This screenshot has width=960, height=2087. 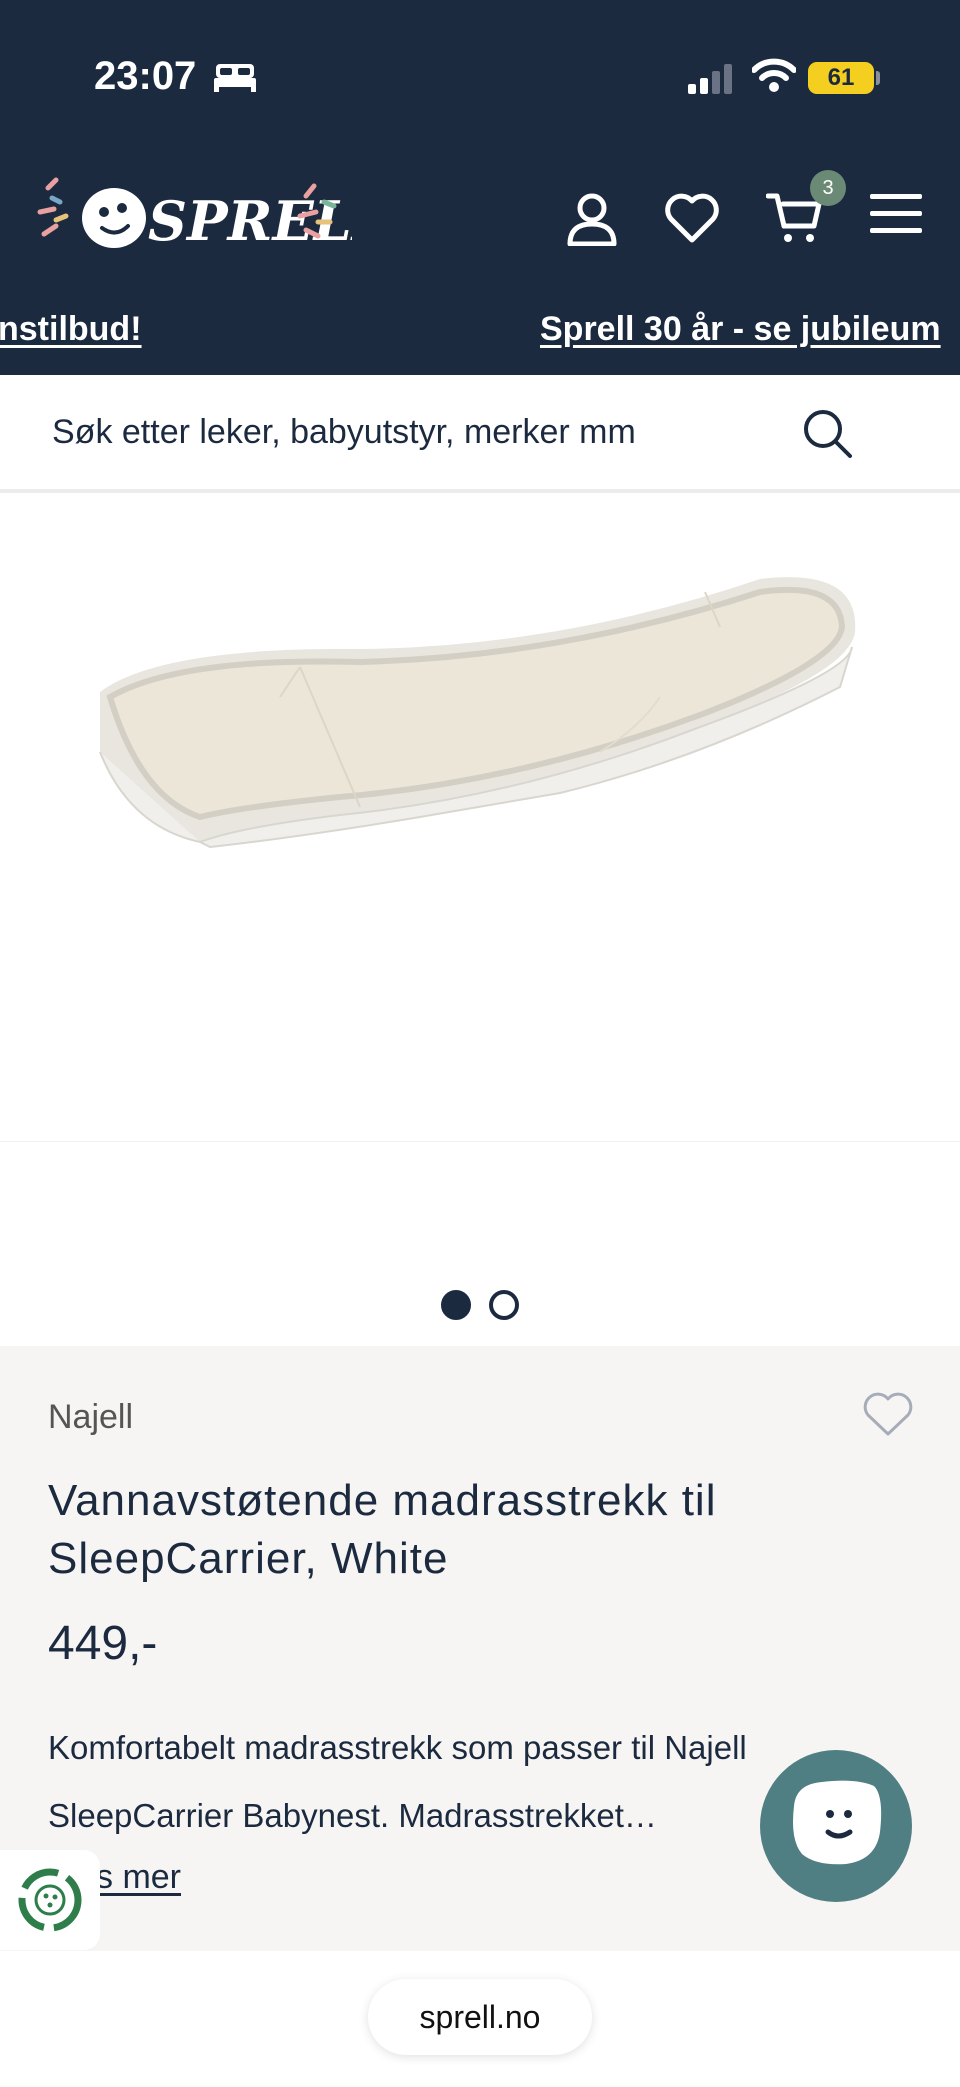 I want to click on search-icon, so click(x=828, y=434).